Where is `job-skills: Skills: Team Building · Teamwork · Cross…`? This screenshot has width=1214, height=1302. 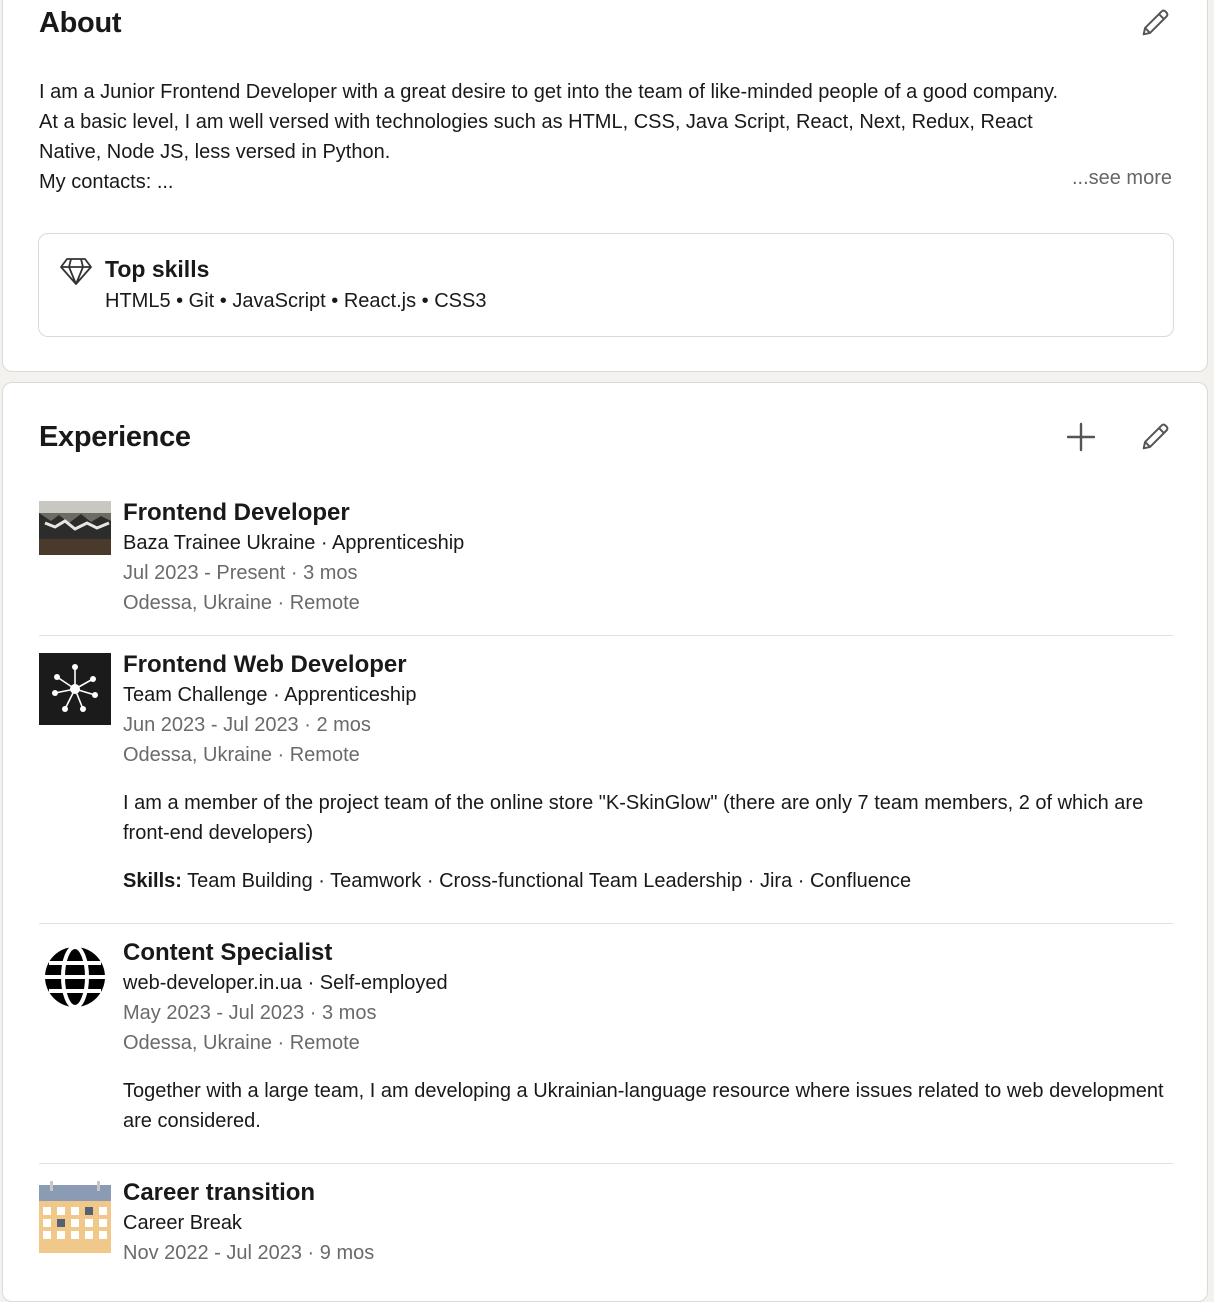 job-skills: Skills: Team Building · Teamwork · Cross… is located at coordinates (648, 881).